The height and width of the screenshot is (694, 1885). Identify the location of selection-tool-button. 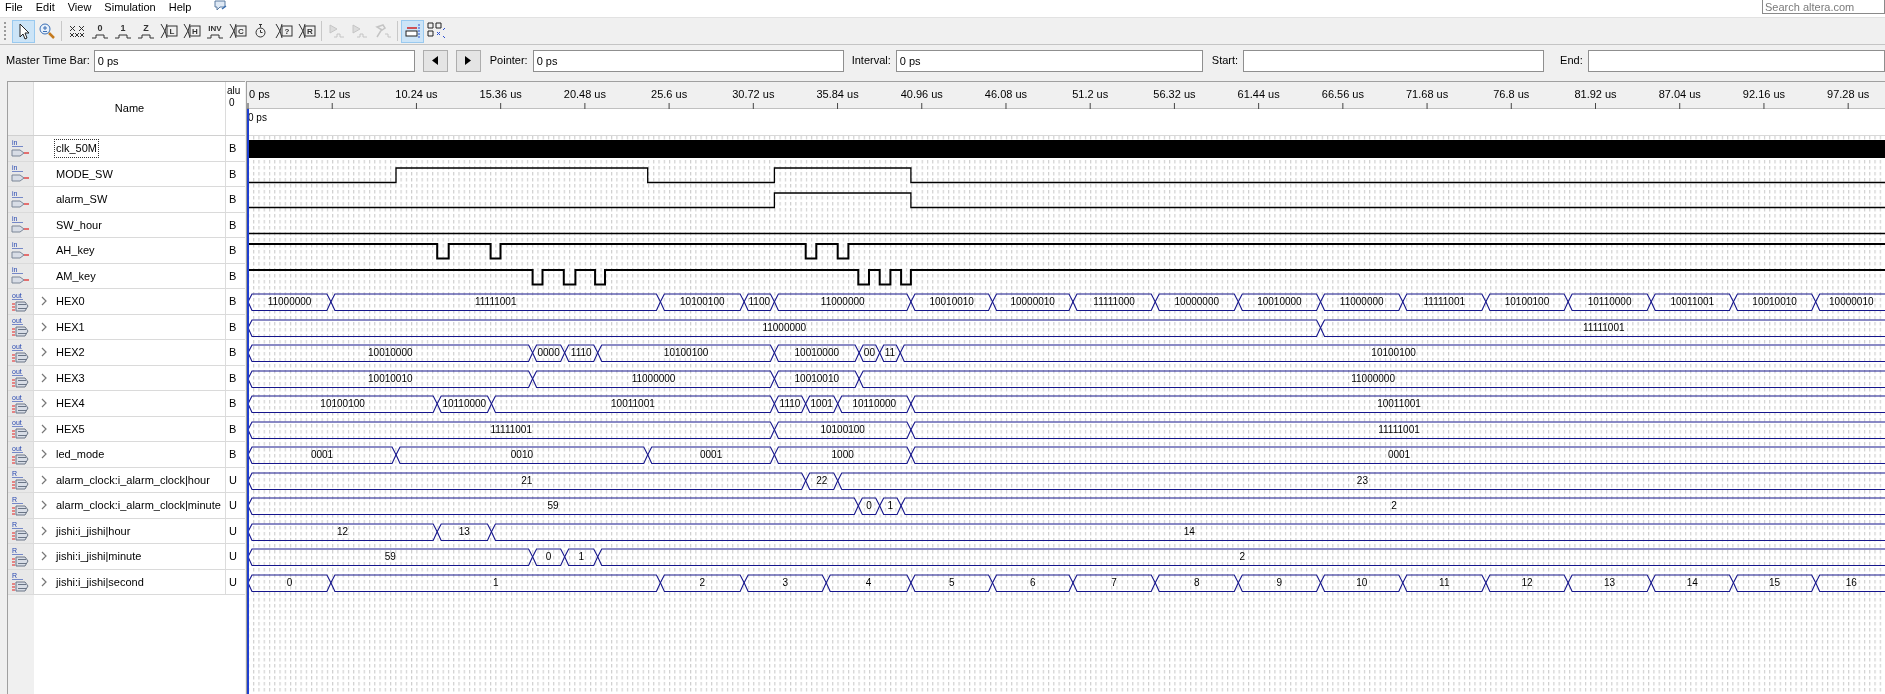
(23, 31).